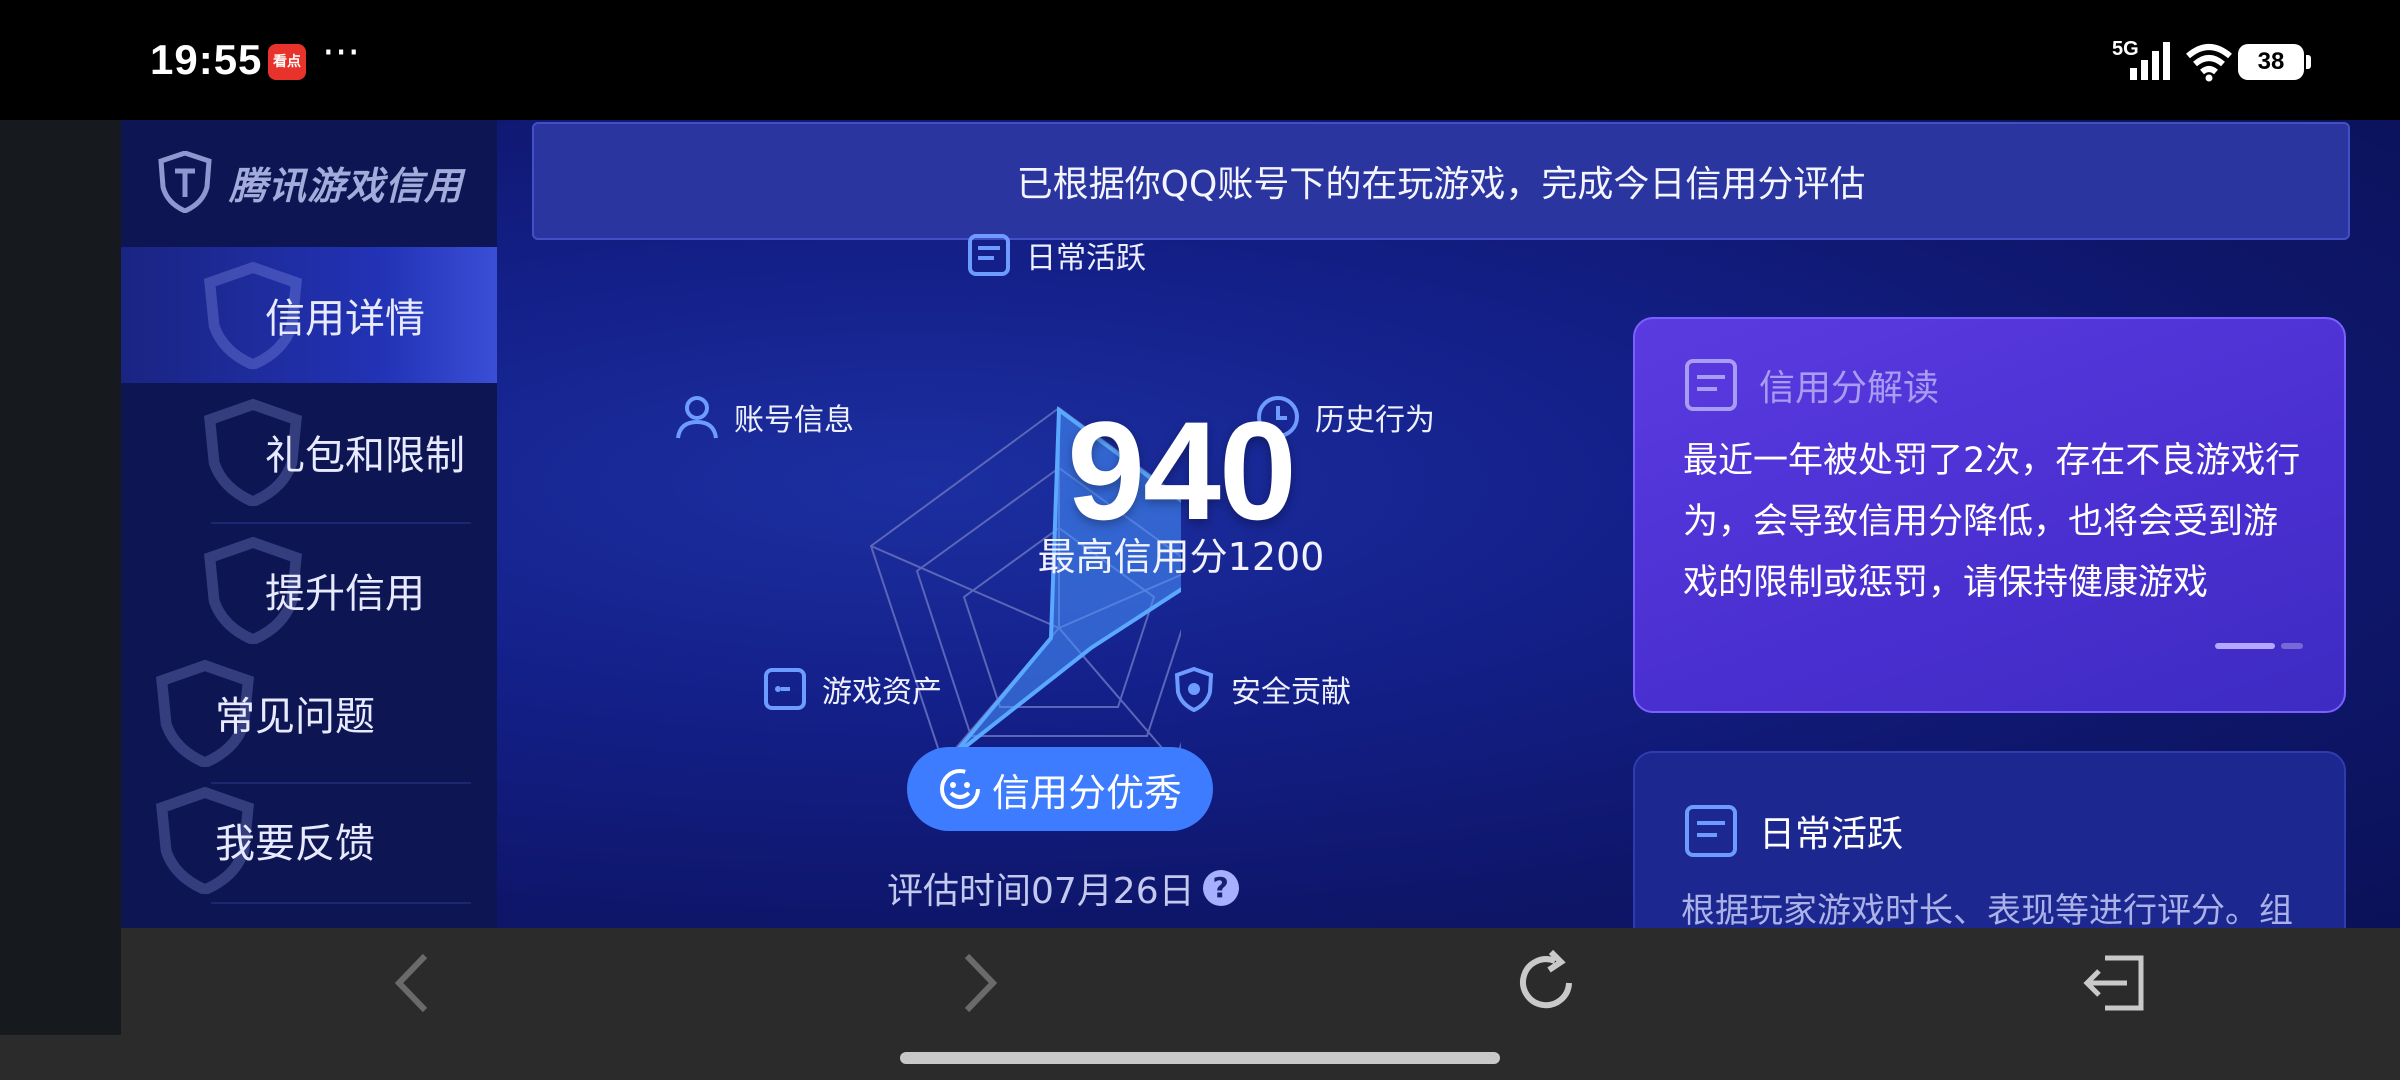 The width and height of the screenshot is (2400, 1080). Describe the element at coordinates (295, 717) in the screenshot. I see `sidebar-item-label: 常见问题` at that location.